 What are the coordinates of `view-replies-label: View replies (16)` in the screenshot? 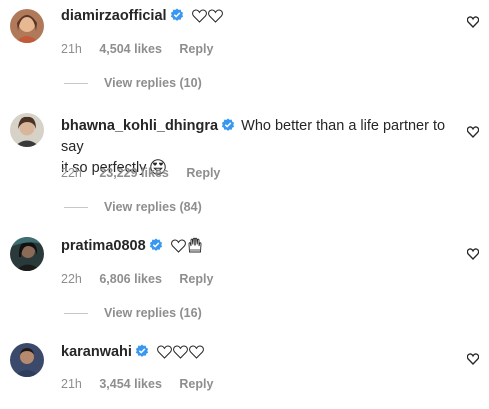 It's located at (153, 313).